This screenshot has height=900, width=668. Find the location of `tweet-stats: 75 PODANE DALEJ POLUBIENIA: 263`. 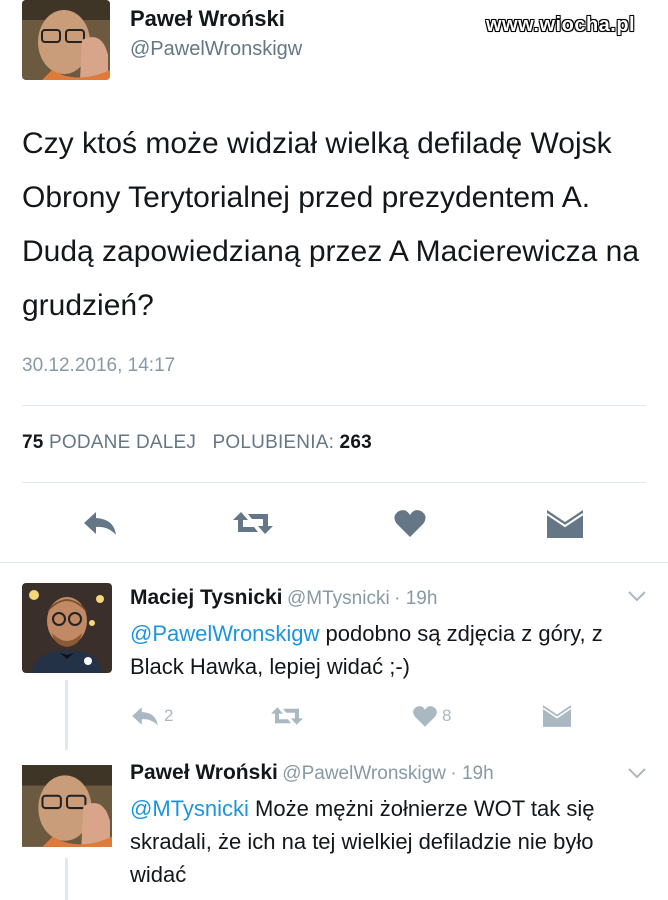

tweet-stats: 75 PODANE DALEJ POLUBIENIA: 263 is located at coordinates (197, 443).